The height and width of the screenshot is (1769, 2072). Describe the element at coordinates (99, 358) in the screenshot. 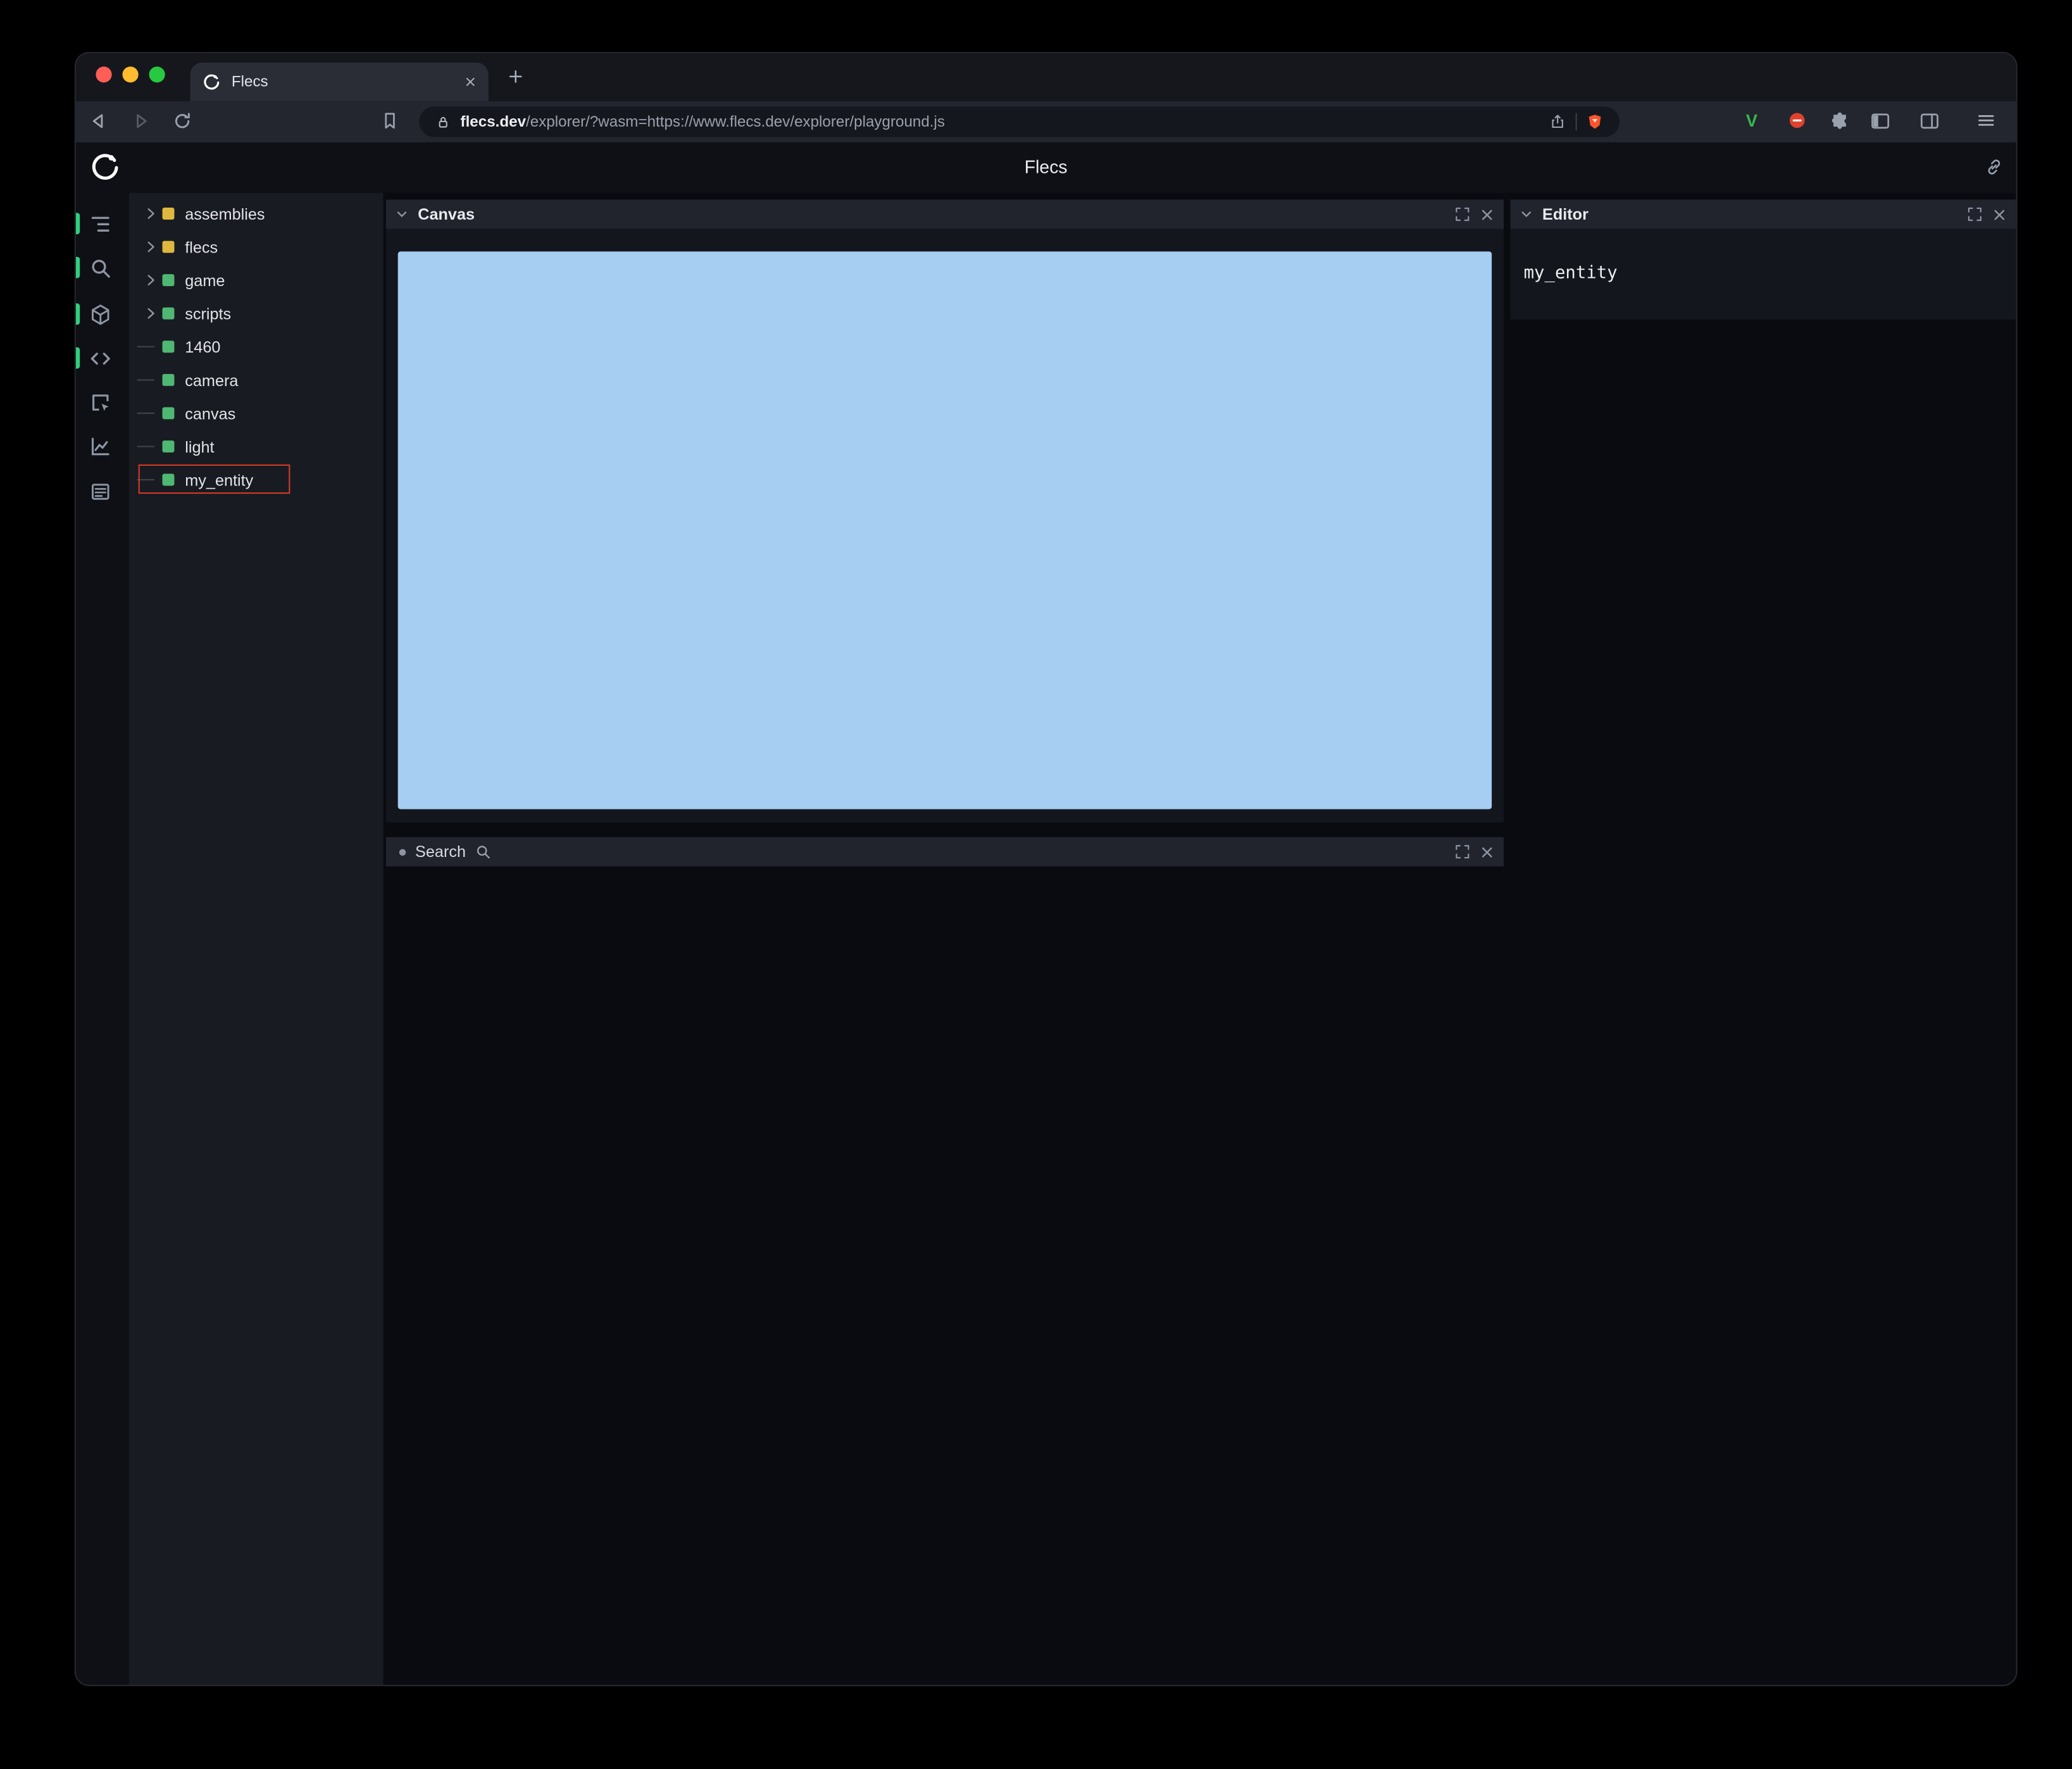

I see `code-icon` at that location.